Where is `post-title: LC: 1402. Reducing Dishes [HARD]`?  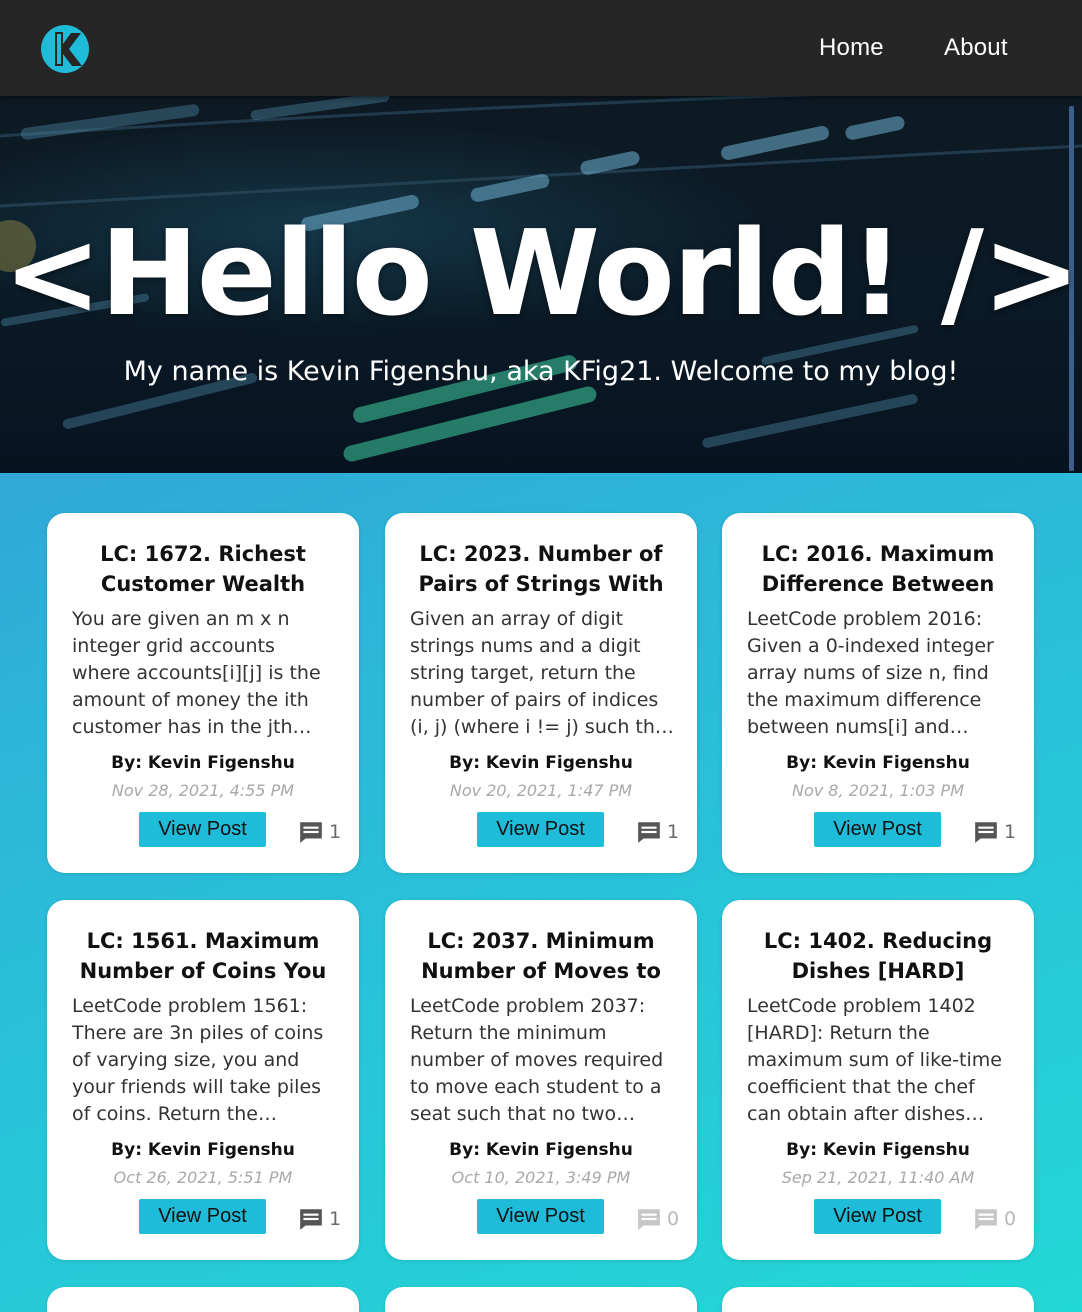
post-title: LC: 1402. Reducing Dishes [HARD] is located at coordinates (878, 956).